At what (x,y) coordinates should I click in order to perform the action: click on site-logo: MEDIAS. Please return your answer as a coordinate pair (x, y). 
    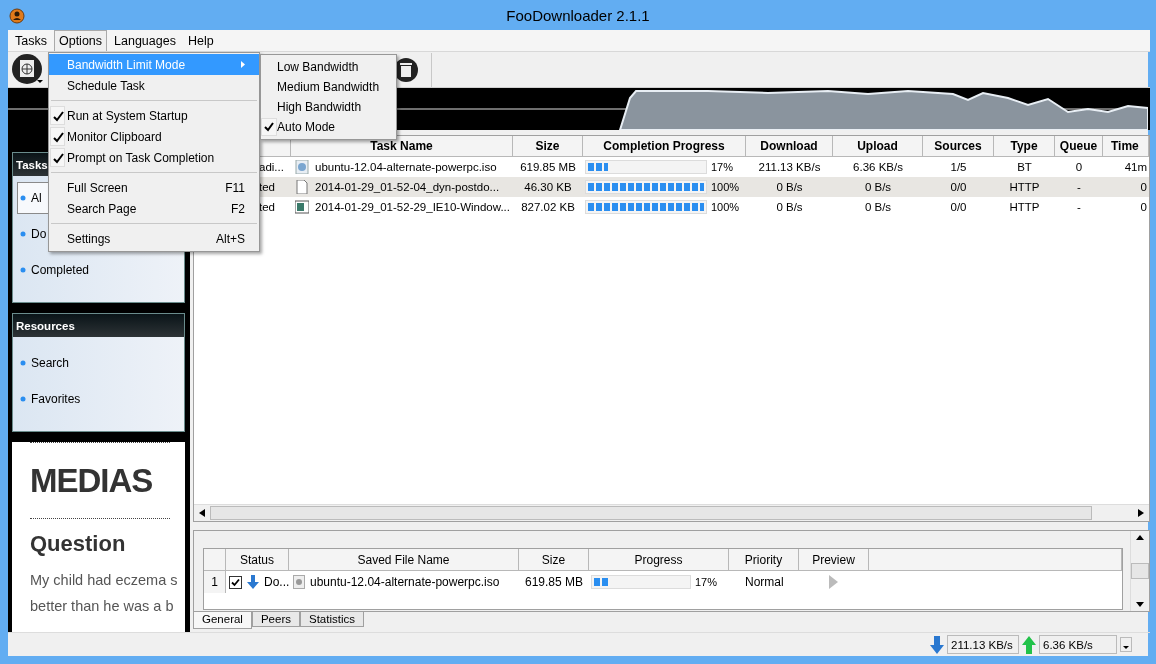
    Looking at the image, I should click on (92, 481).